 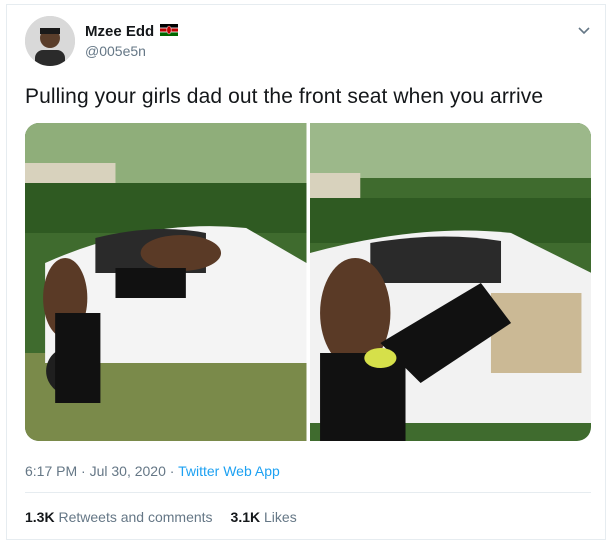 What do you see at coordinates (169, 31) in the screenshot?
I see `kenya-flag-icon` at bounding box center [169, 31].